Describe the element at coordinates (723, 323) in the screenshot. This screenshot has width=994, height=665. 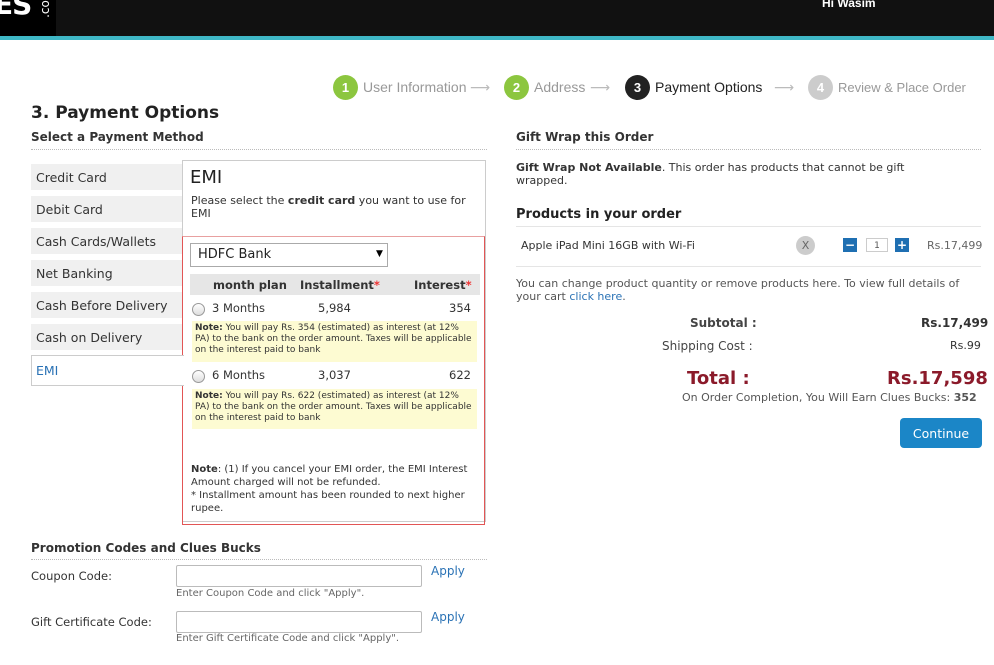
I see `subtotal-label: Subtotal :` at that location.